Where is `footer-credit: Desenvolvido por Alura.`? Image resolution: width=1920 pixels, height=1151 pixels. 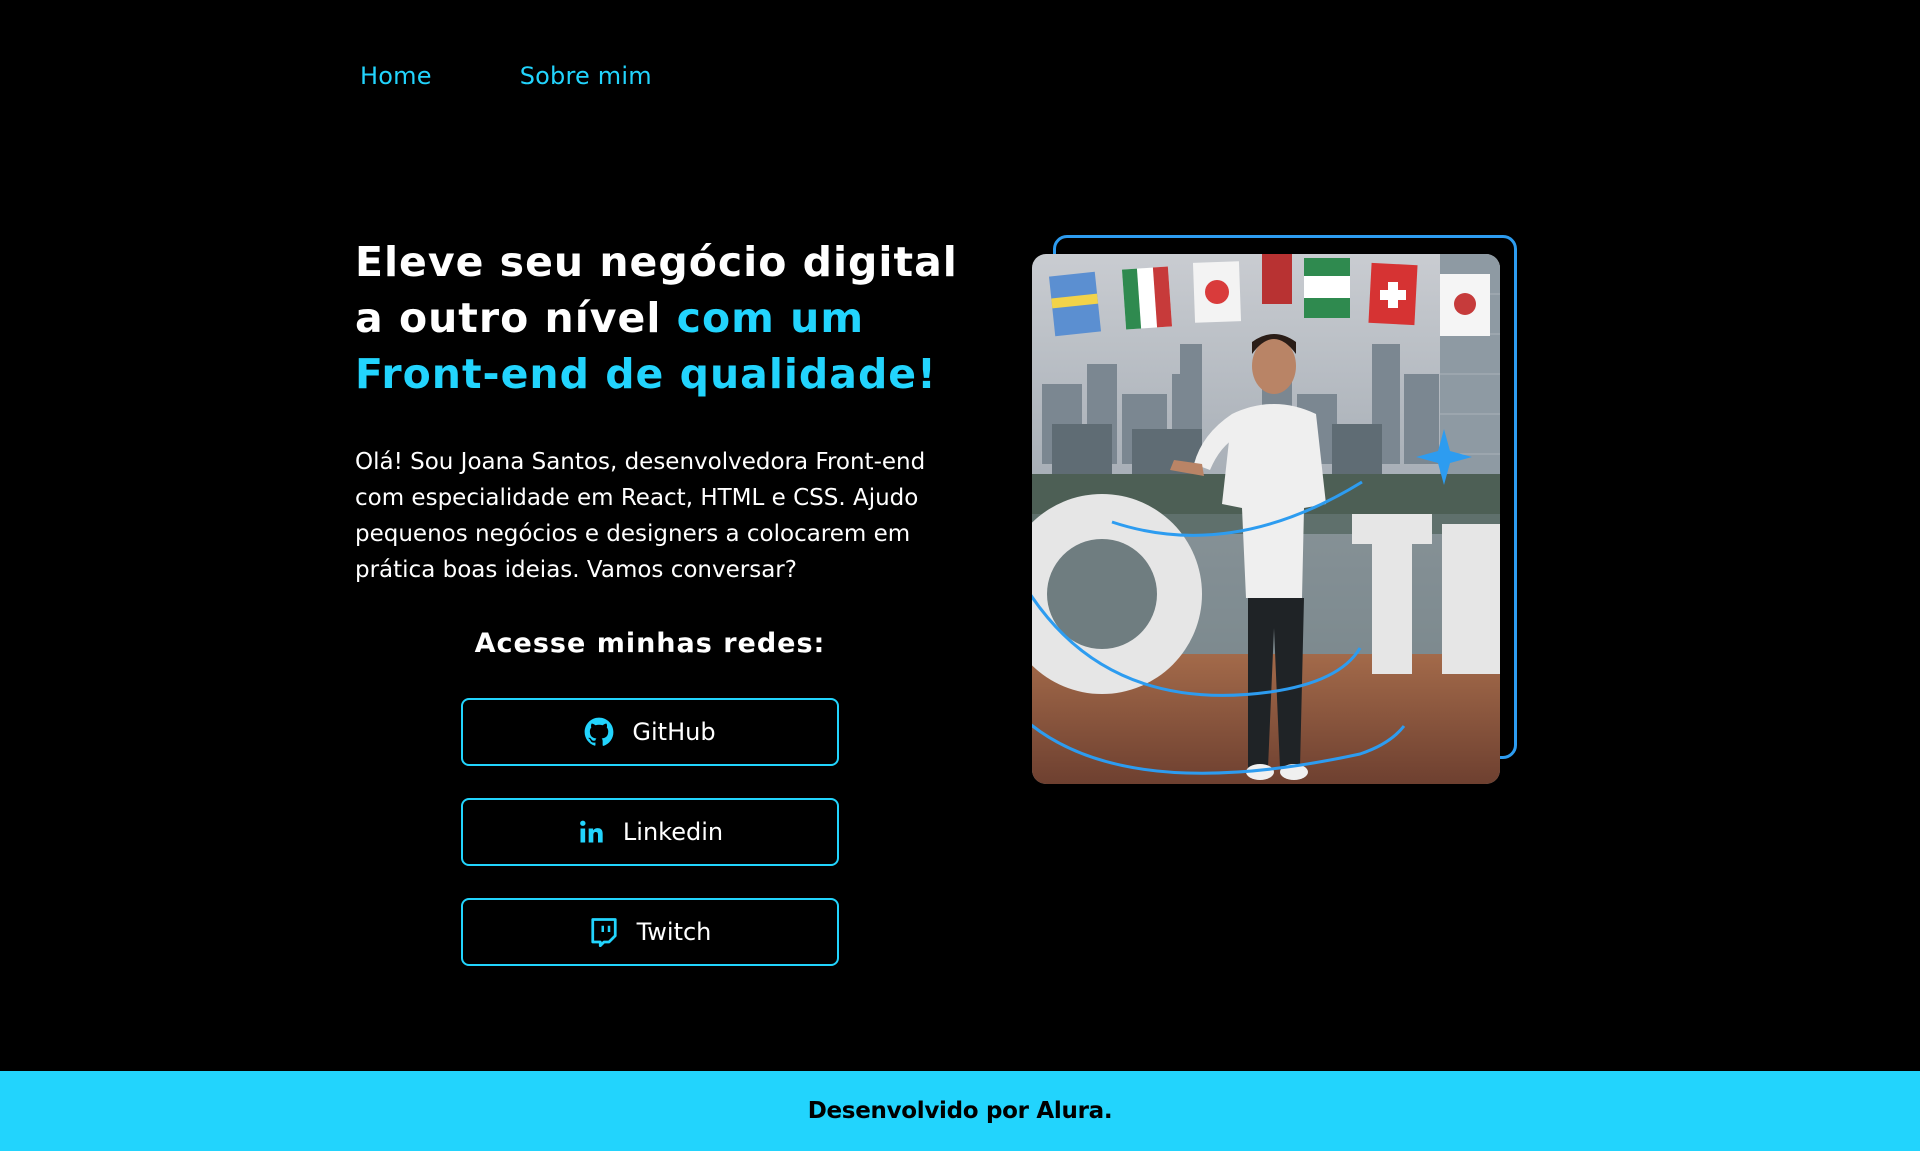
footer-credit: Desenvolvido por Alura. is located at coordinates (960, 1111).